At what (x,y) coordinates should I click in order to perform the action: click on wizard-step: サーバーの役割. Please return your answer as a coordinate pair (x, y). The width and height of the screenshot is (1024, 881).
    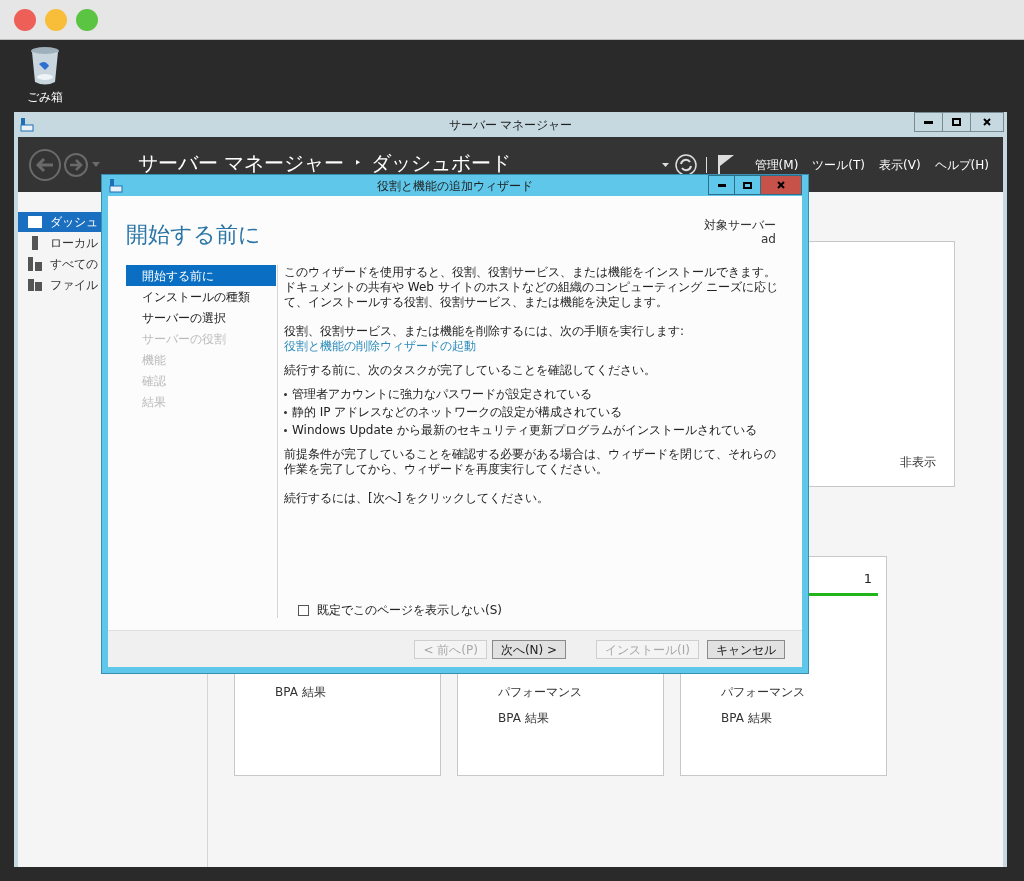
    Looking at the image, I should click on (201, 338).